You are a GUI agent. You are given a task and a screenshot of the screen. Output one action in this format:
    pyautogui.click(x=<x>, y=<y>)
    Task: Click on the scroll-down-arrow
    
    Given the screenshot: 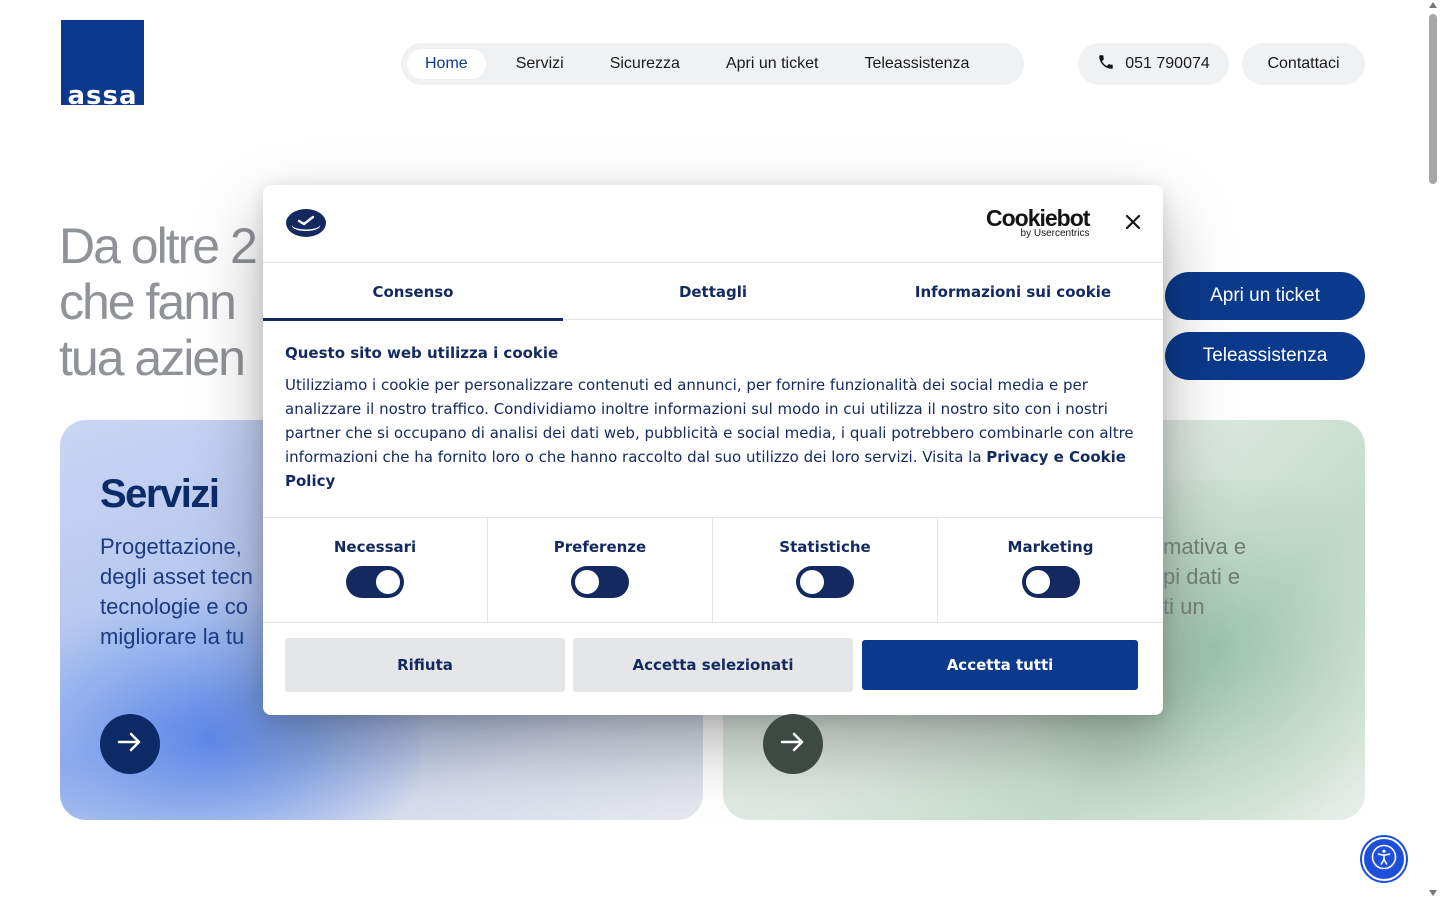 What is the action you would take?
    pyautogui.click(x=1433, y=893)
    